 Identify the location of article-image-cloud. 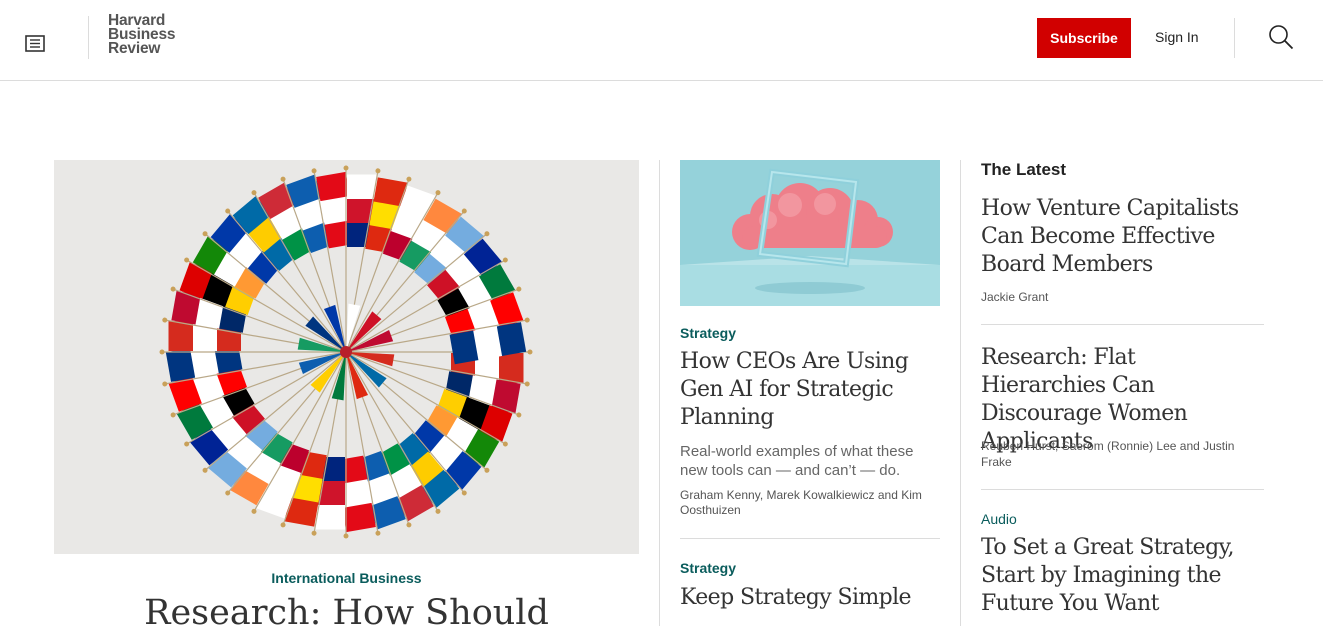
(810, 233).